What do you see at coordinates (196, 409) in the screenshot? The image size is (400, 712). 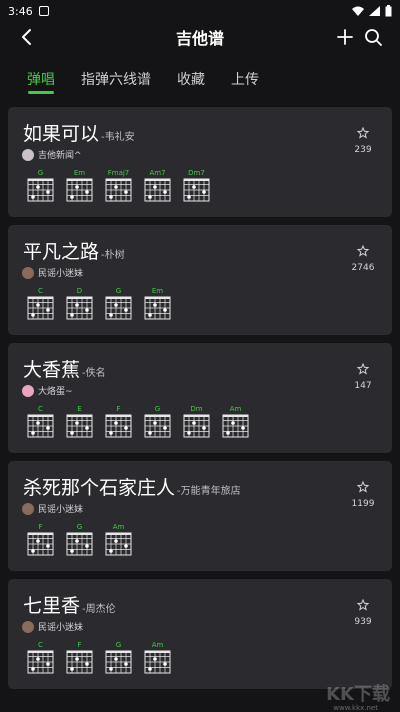 I see `chord-name: Dm` at bounding box center [196, 409].